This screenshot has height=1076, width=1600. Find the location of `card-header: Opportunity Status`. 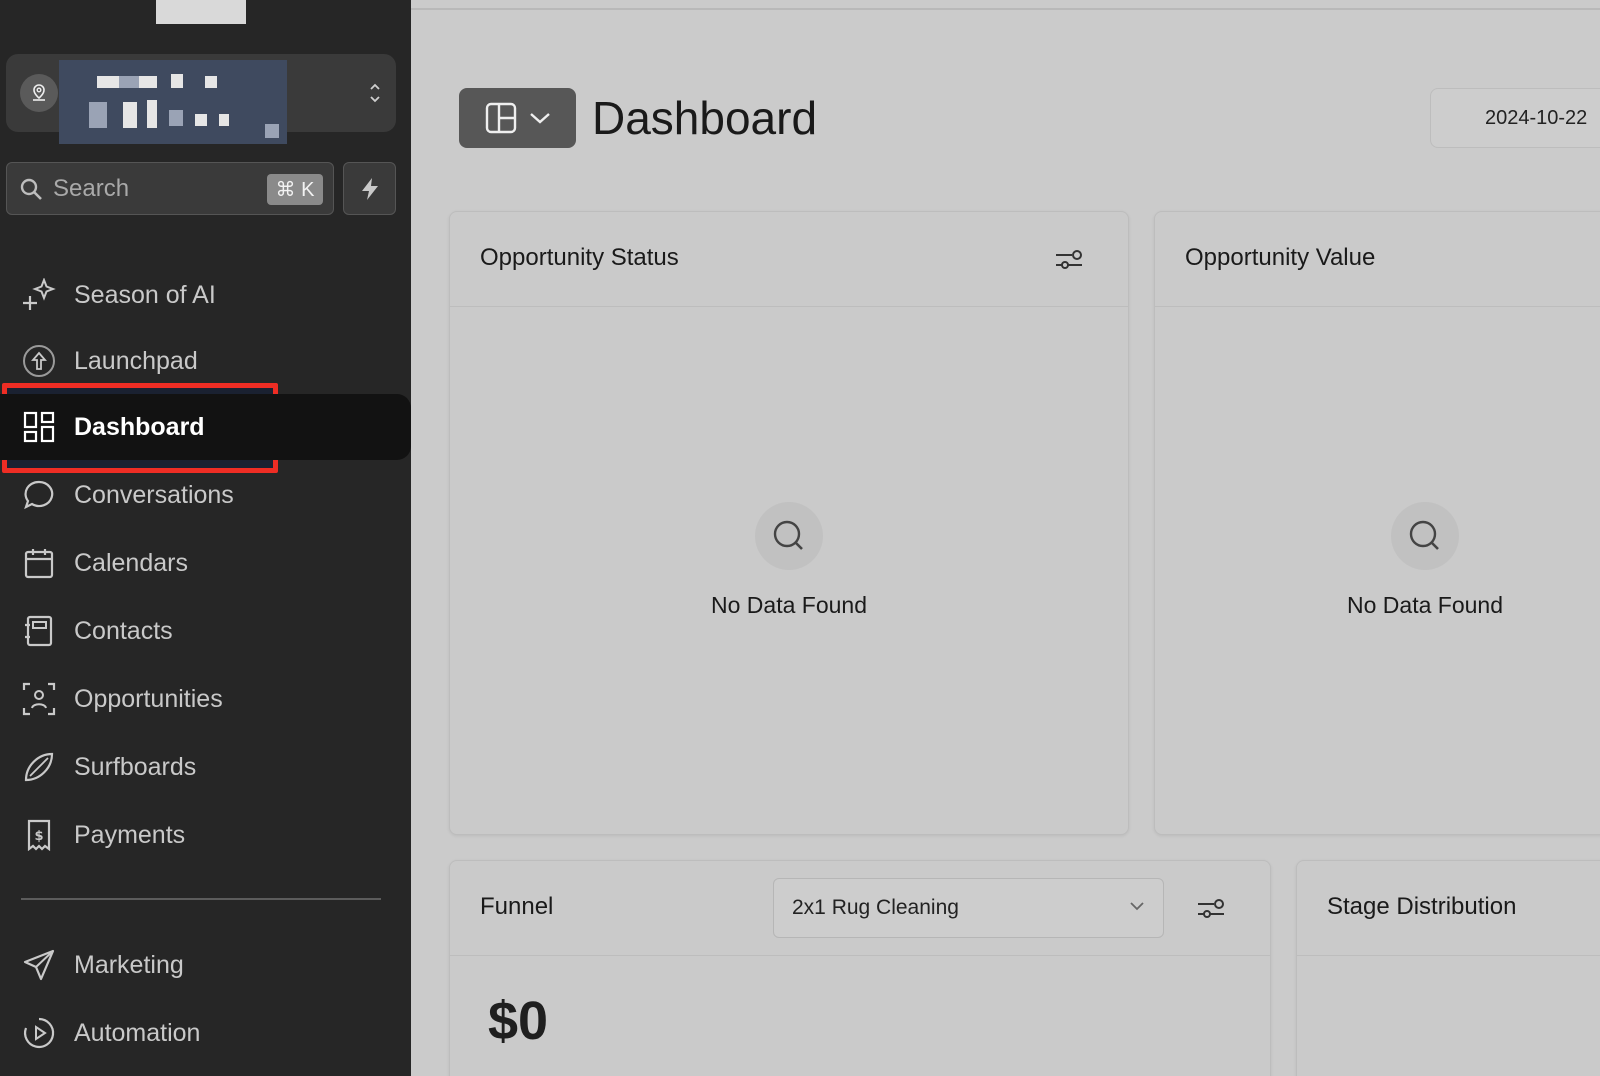

card-header: Opportunity Status is located at coordinates (789, 259).